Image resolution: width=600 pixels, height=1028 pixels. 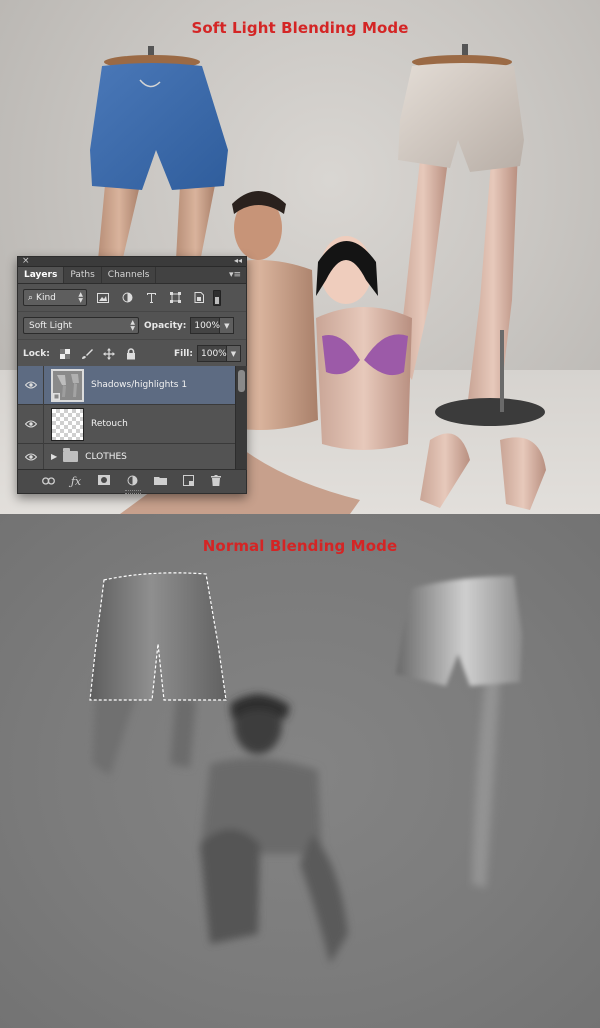 I want to click on lock-all-padlock-icon, so click(x=131, y=354).